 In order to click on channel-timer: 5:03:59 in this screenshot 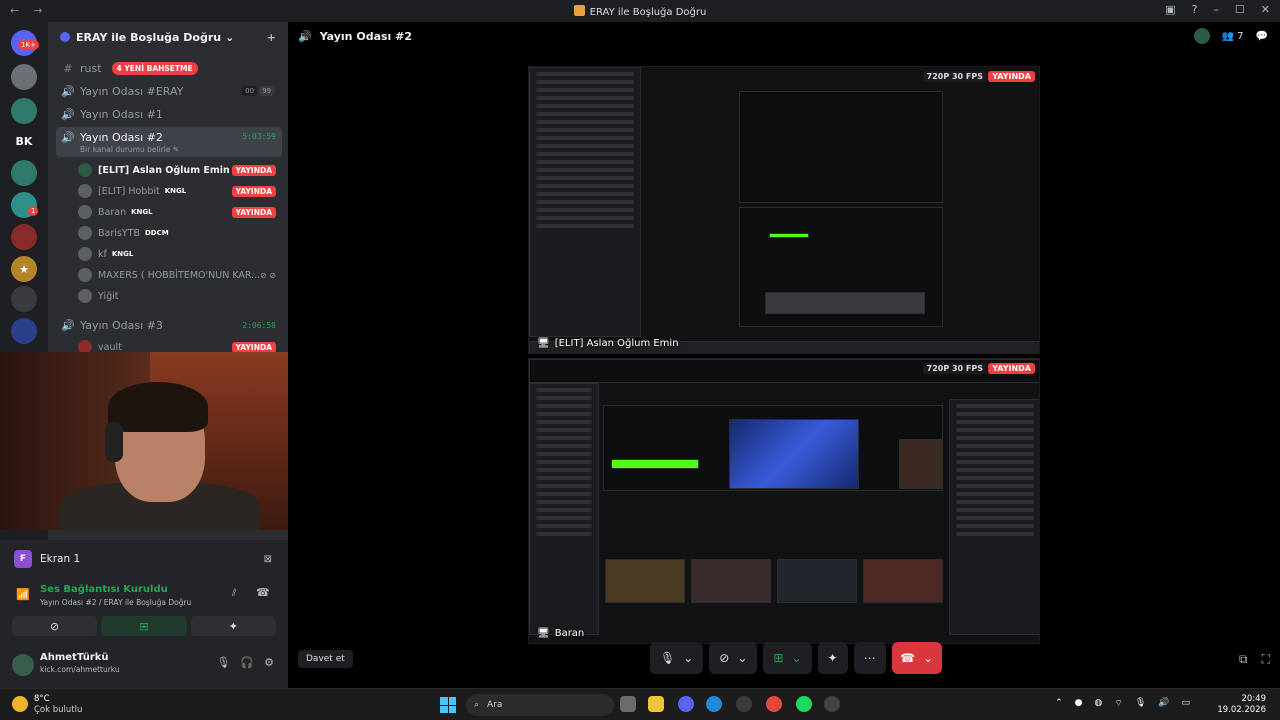, I will do `click(259, 136)`.